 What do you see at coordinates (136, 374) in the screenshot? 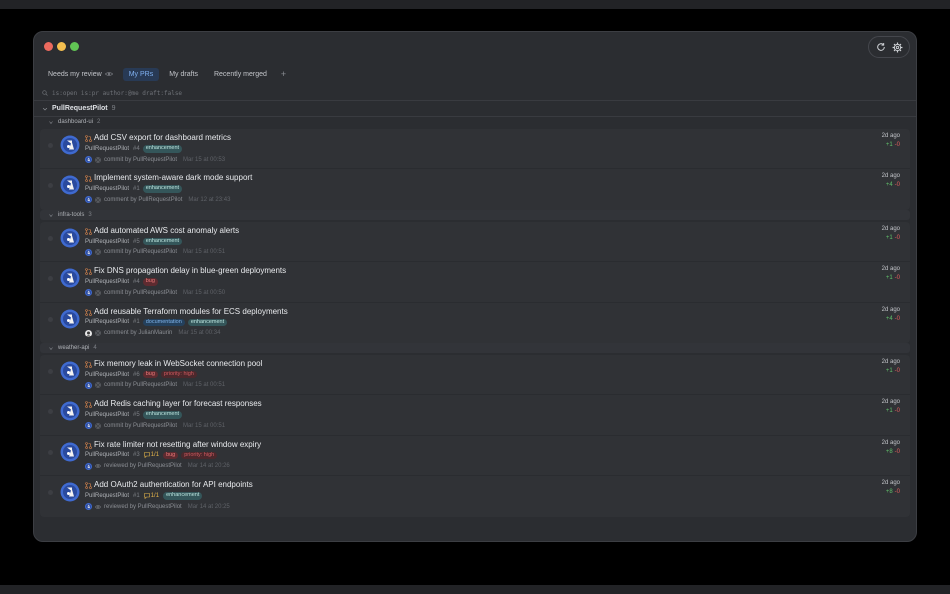
I see `pr-number: #6` at bounding box center [136, 374].